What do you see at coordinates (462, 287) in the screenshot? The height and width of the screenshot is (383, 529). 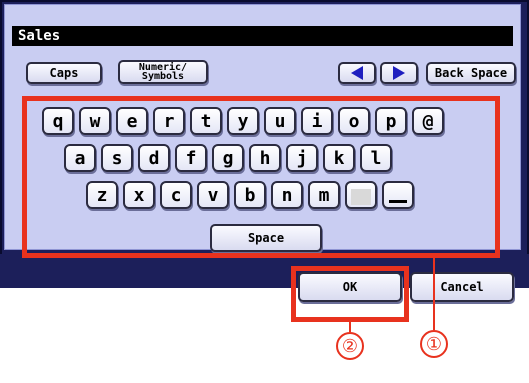 I see `cancel-button: Cancel` at bounding box center [462, 287].